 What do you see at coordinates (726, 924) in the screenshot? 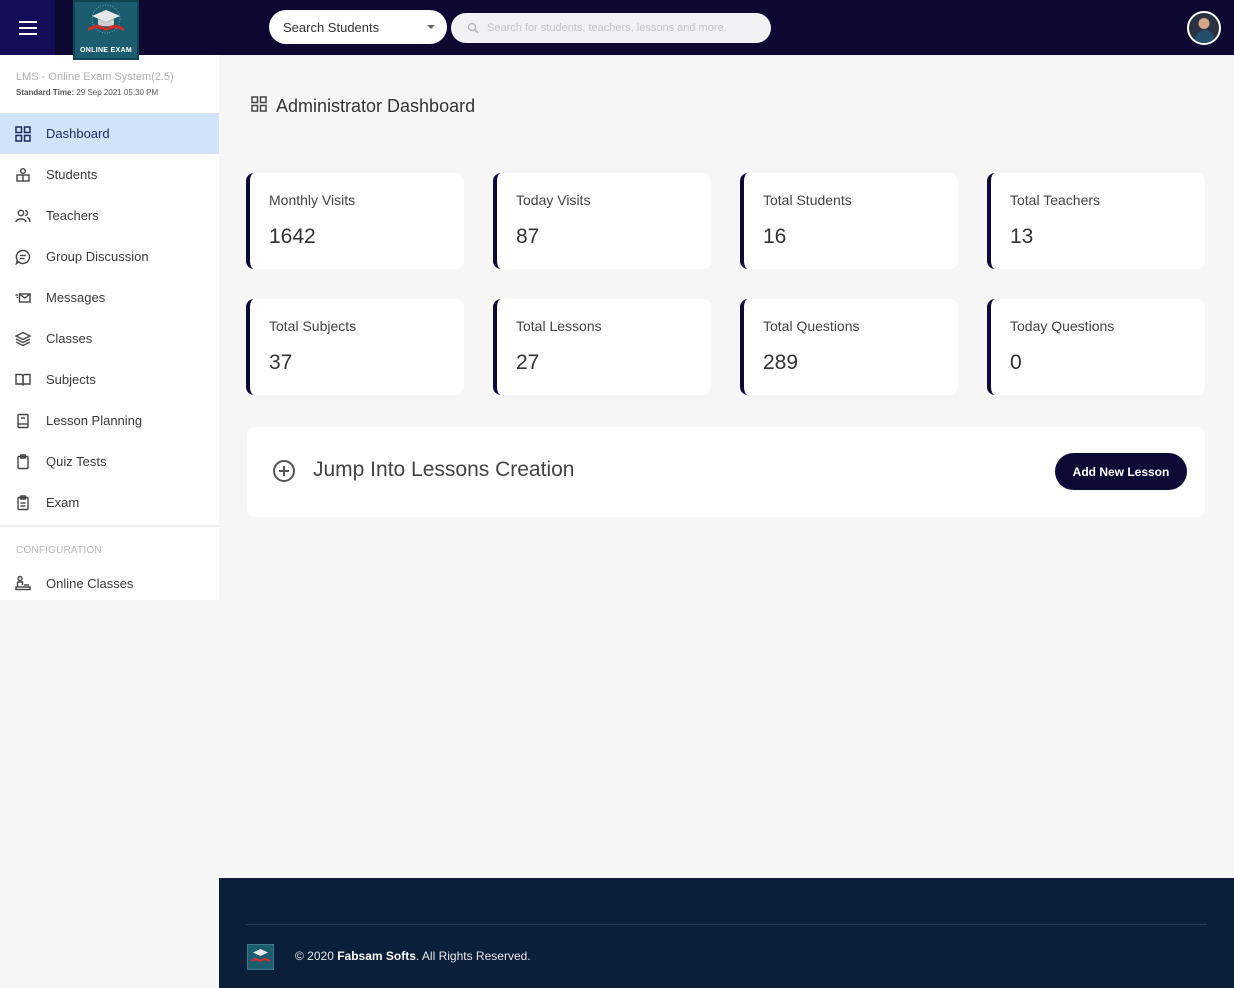
I see `footer-divider` at bounding box center [726, 924].